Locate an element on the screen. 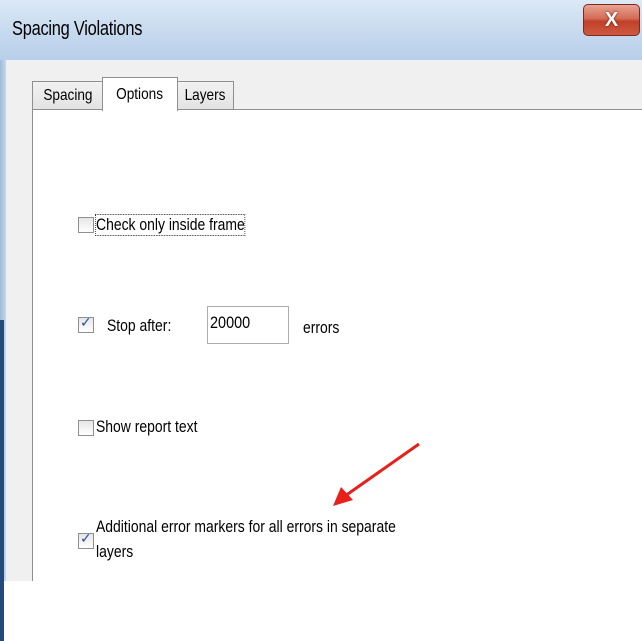 This screenshot has height=641, width=642. tab-layers-label: Layers is located at coordinates (205, 95).